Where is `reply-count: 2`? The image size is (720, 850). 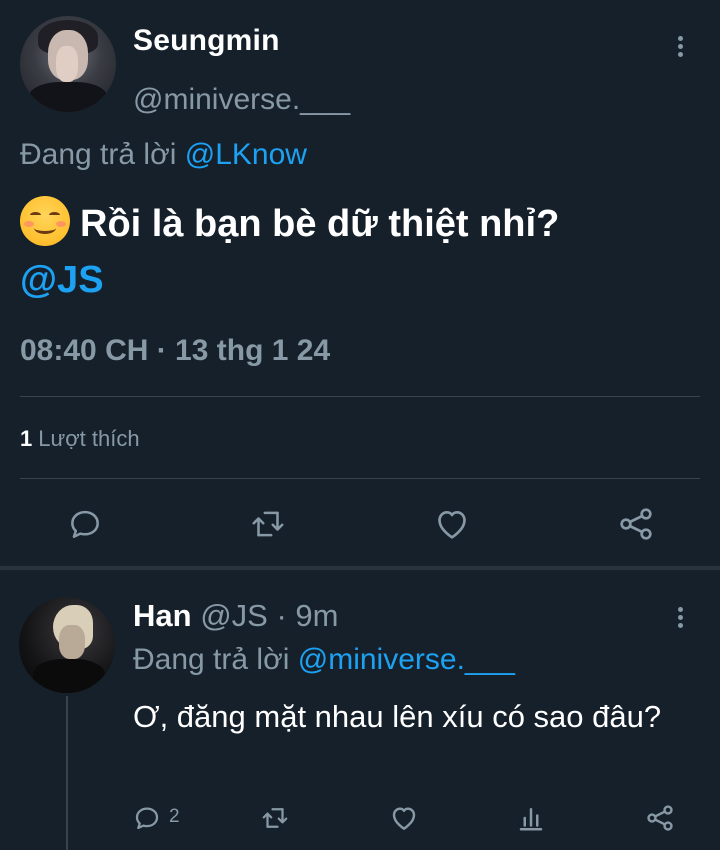 reply-count: 2 is located at coordinates (174, 816).